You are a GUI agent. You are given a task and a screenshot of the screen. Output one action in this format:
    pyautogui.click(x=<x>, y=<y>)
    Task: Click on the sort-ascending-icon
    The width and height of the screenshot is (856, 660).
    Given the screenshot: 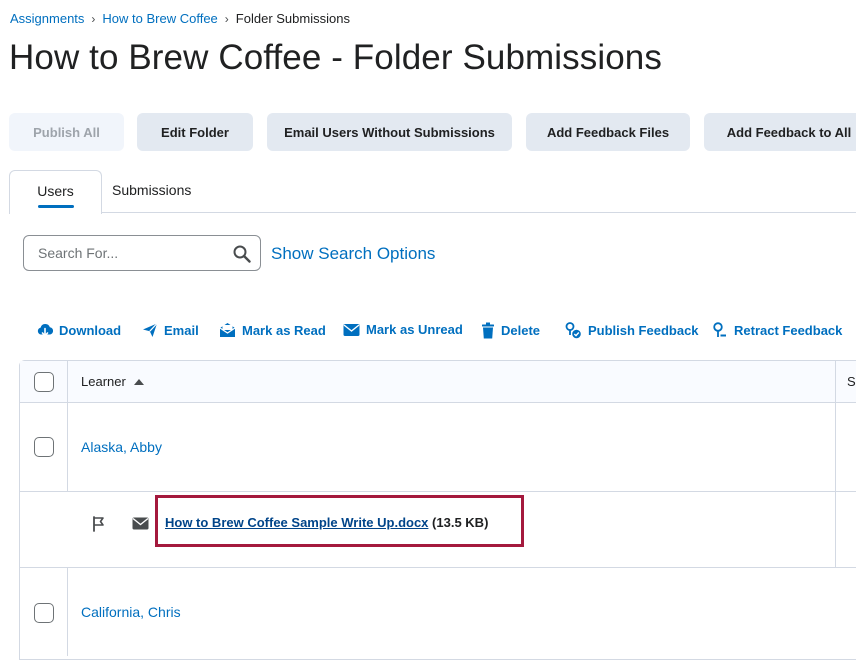 What is the action you would take?
    pyautogui.click(x=138, y=381)
    